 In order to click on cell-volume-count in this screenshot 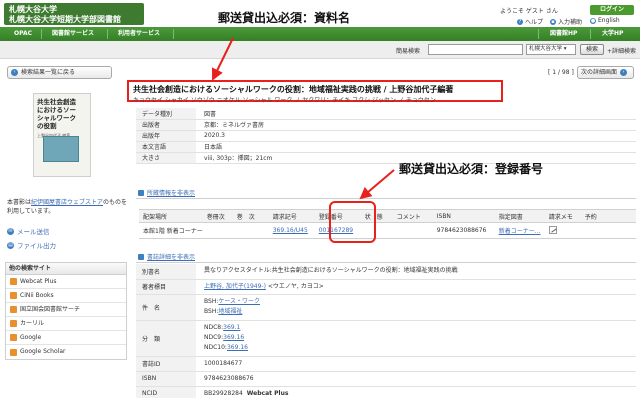, I will do `click(217, 230)`.